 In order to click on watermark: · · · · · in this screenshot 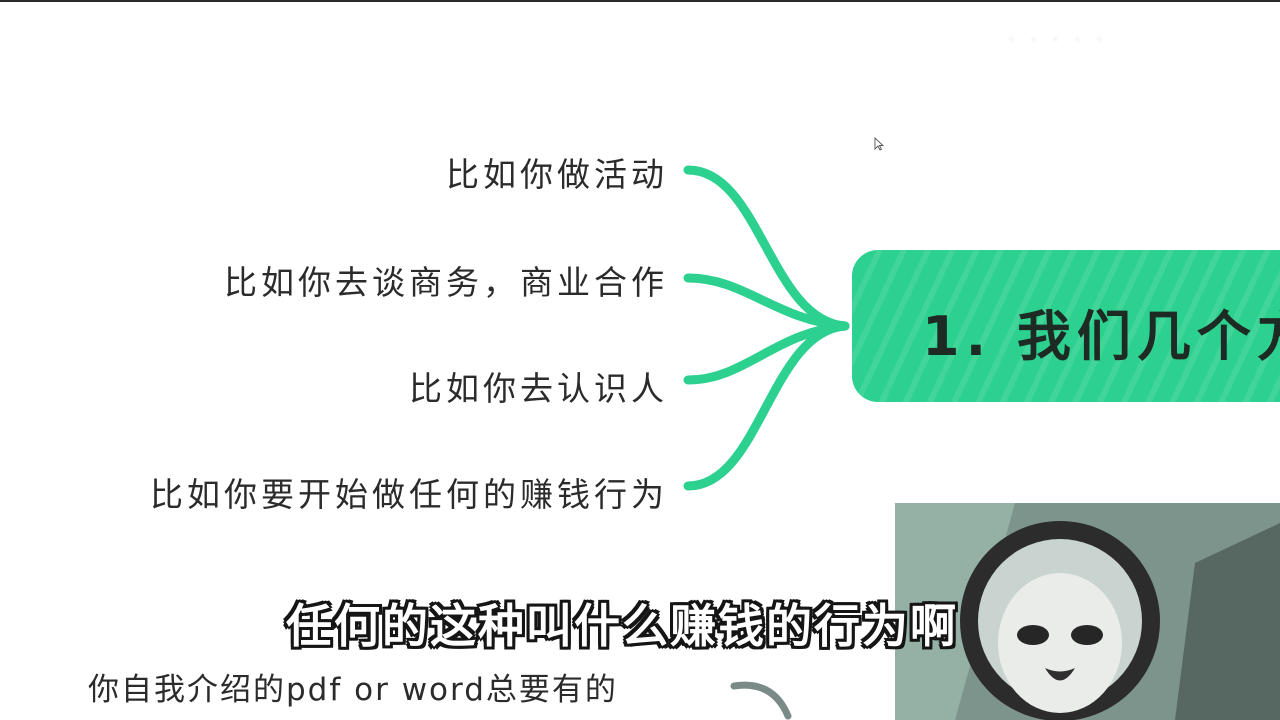, I will do `click(1057, 40)`.